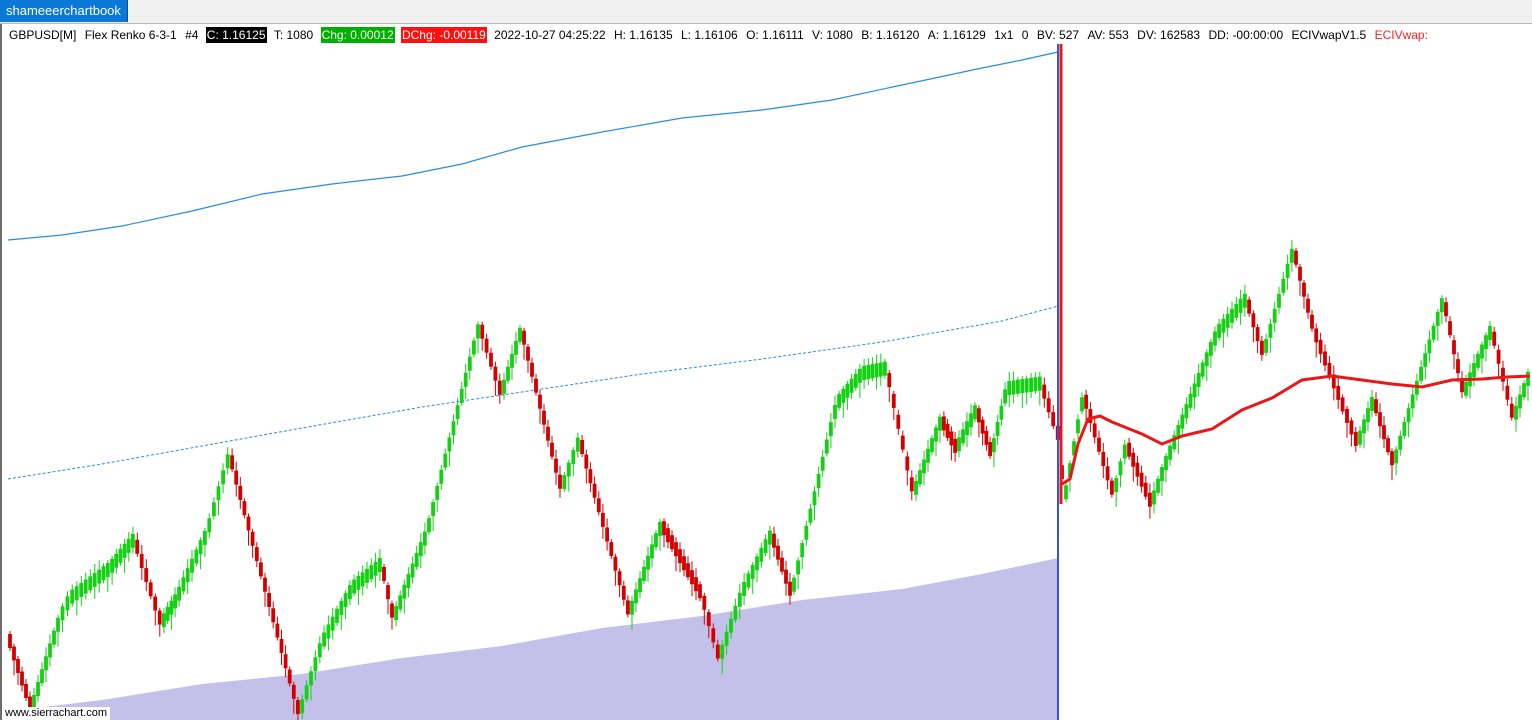  Describe the element at coordinates (130, 35) in the screenshot. I see `chart-type-label: Flex Renko 6-3-1` at that location.